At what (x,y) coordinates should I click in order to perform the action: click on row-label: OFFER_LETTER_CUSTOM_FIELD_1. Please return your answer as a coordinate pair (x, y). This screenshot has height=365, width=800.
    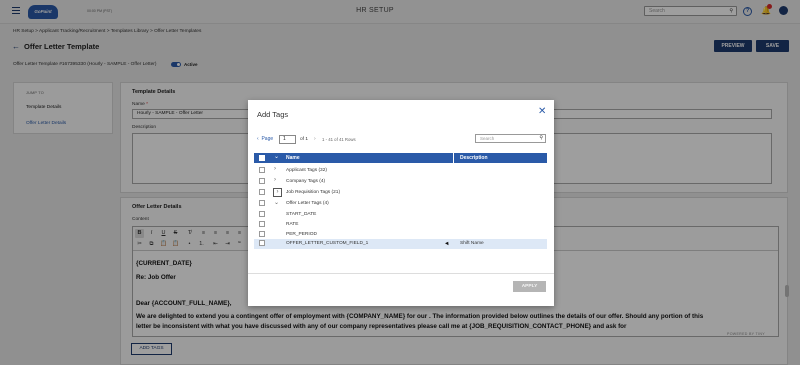
    Looking at the image, I should click on (327, 243).